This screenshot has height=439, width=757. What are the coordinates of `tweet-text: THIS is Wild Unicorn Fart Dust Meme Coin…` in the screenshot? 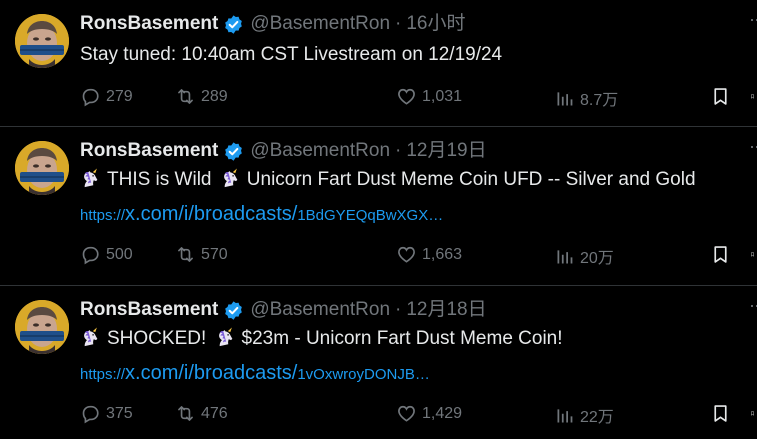 It's located at (413, 180).